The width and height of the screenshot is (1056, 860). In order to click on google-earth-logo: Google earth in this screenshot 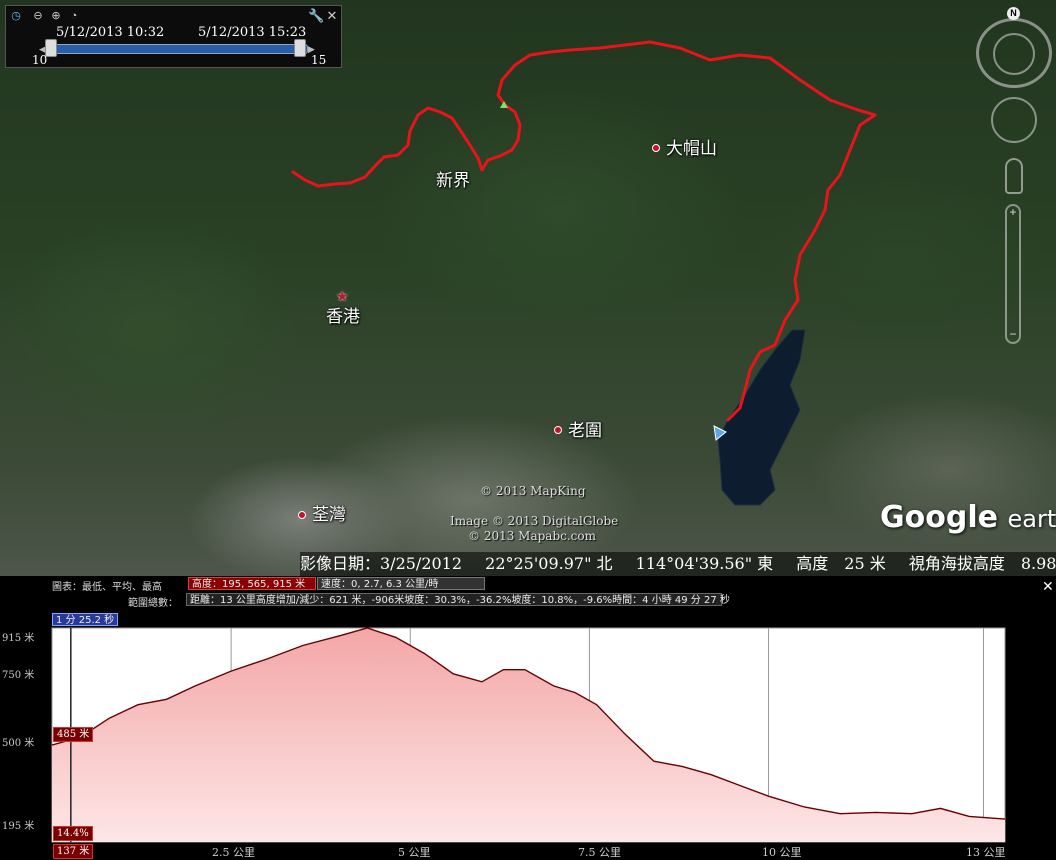, I will do `click(968, 517)`.